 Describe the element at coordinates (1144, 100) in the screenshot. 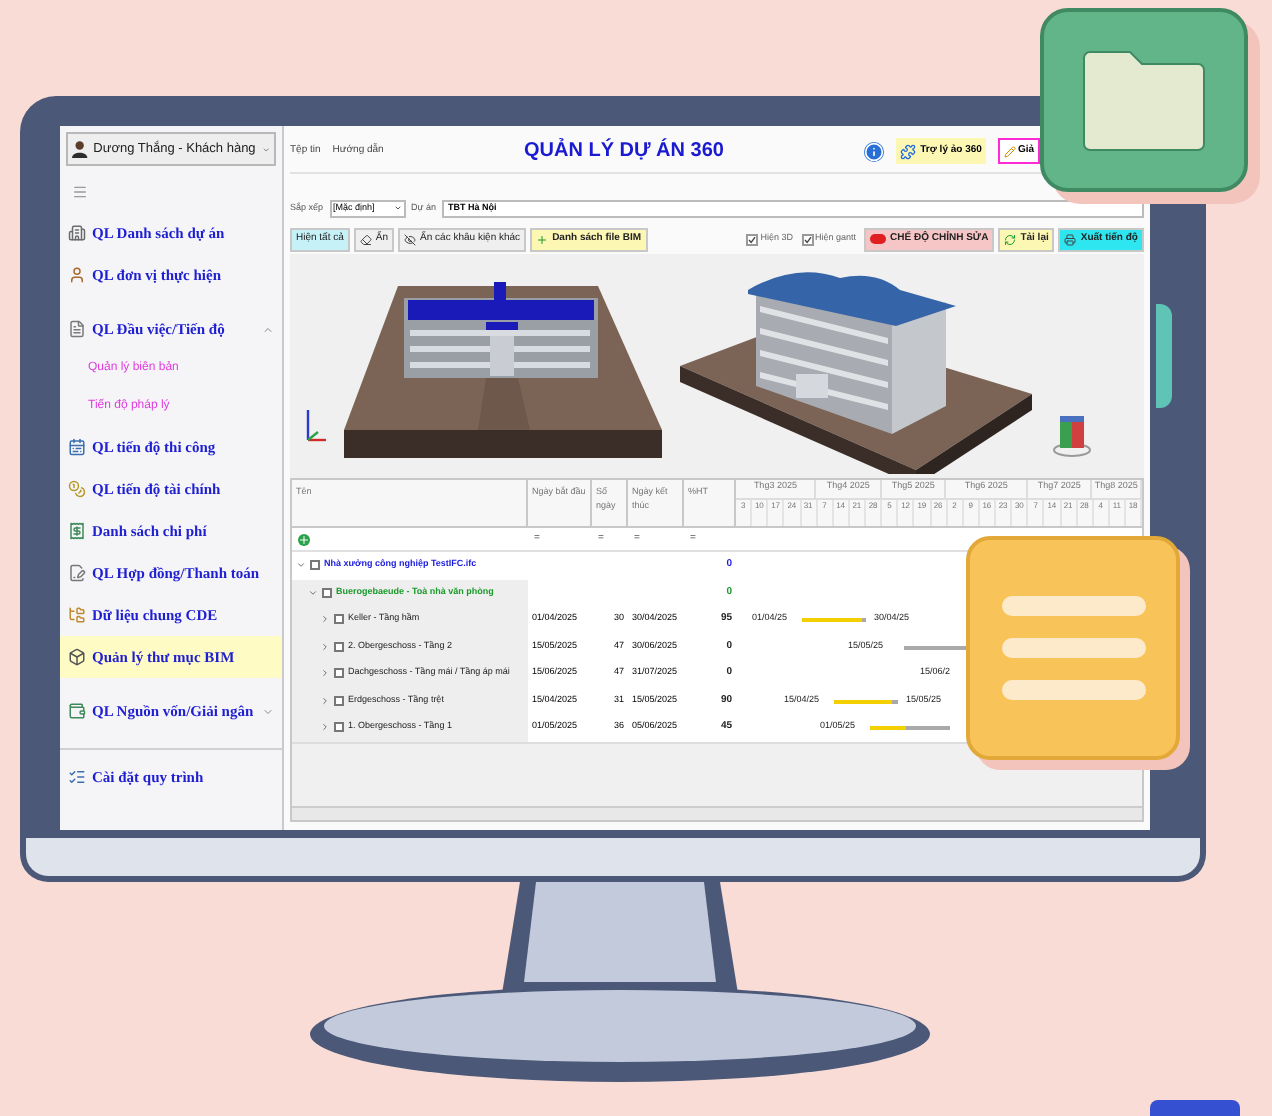

I see `folder-icon` at that location.